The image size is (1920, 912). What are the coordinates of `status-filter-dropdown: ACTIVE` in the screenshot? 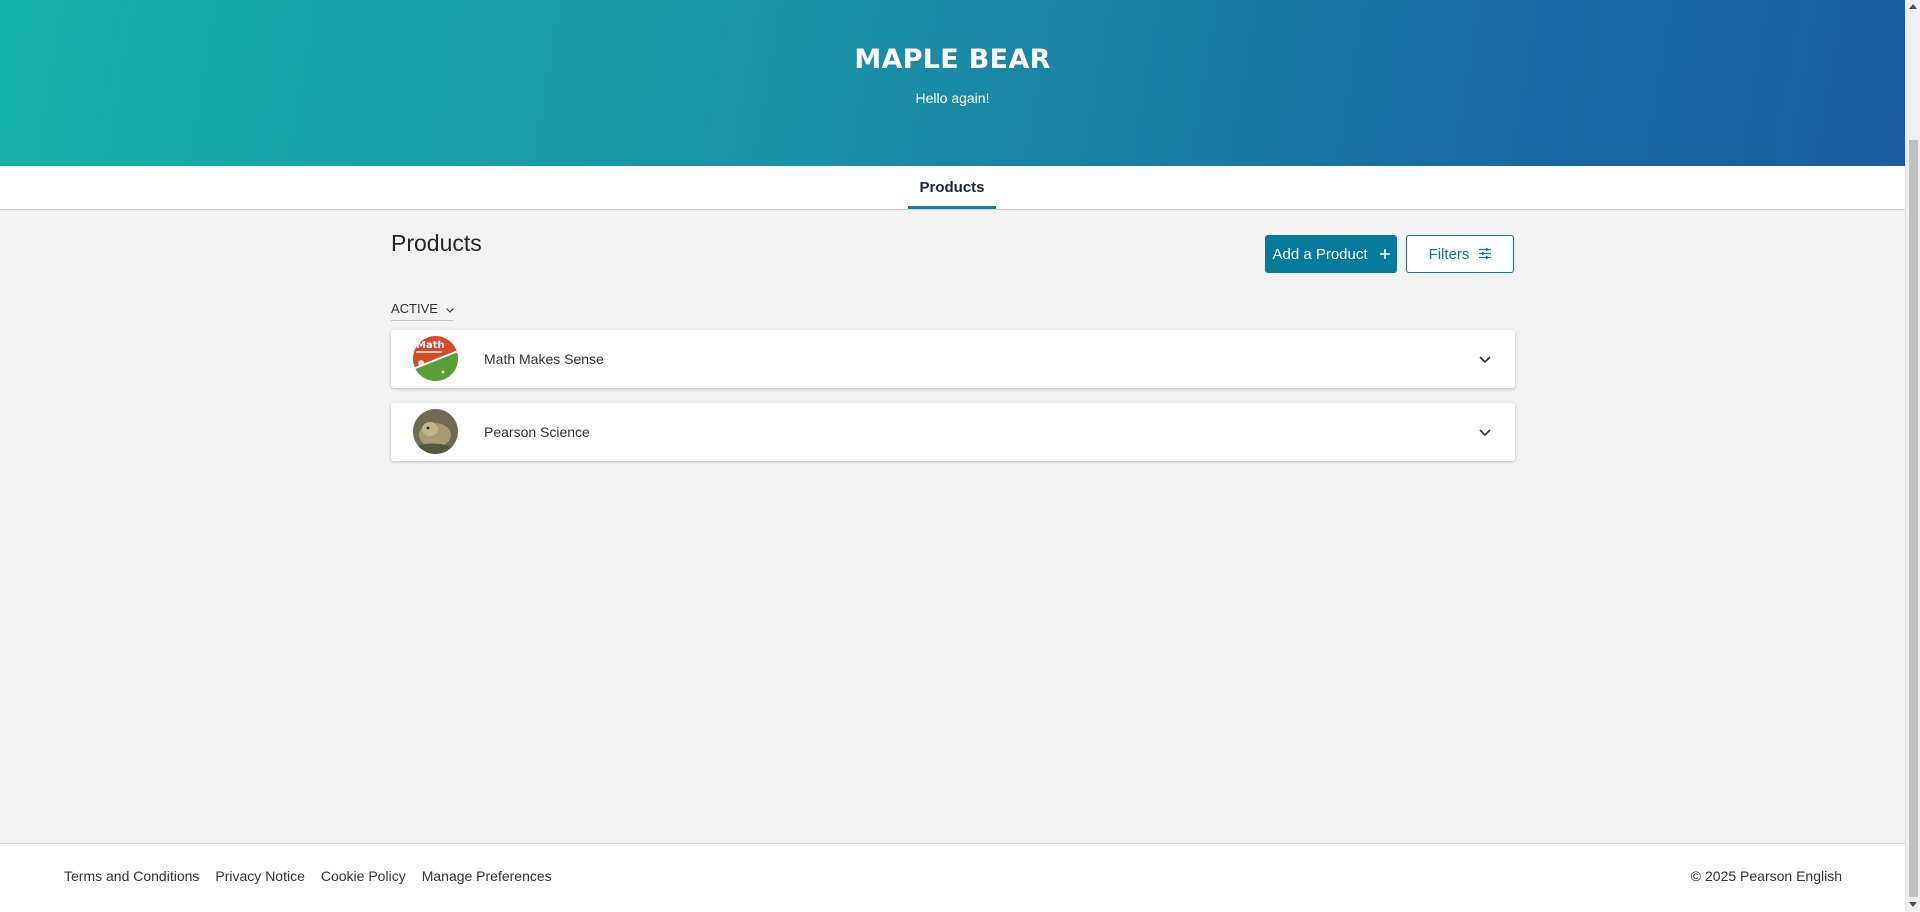 It's located at (422, 308).